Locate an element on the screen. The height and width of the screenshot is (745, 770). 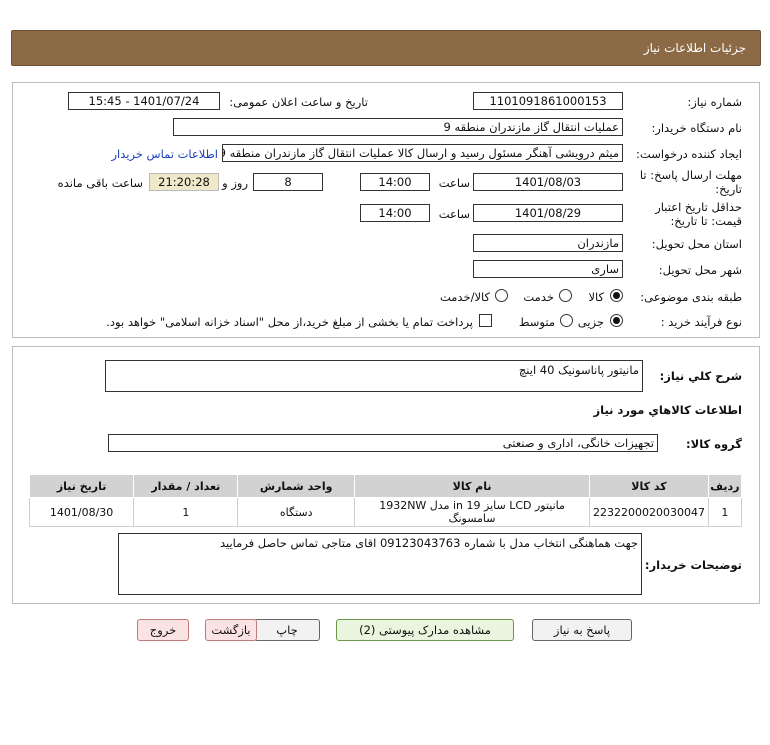
page-title: جزئیات اطلاعات نیاز is located at coordinates (694, 48).